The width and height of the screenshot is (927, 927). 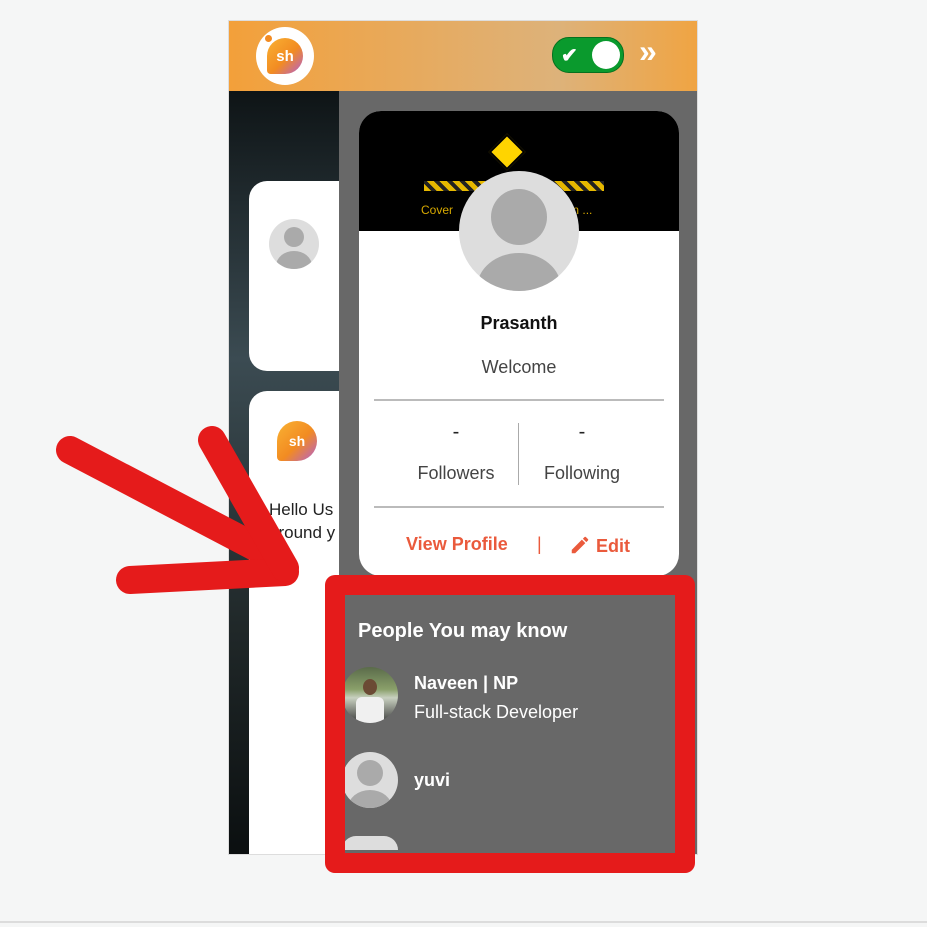 What do you see at coordinates (177, 510) in the screenshot?
I see `annotation-arrow-icon` at bounding box center [177, 510].